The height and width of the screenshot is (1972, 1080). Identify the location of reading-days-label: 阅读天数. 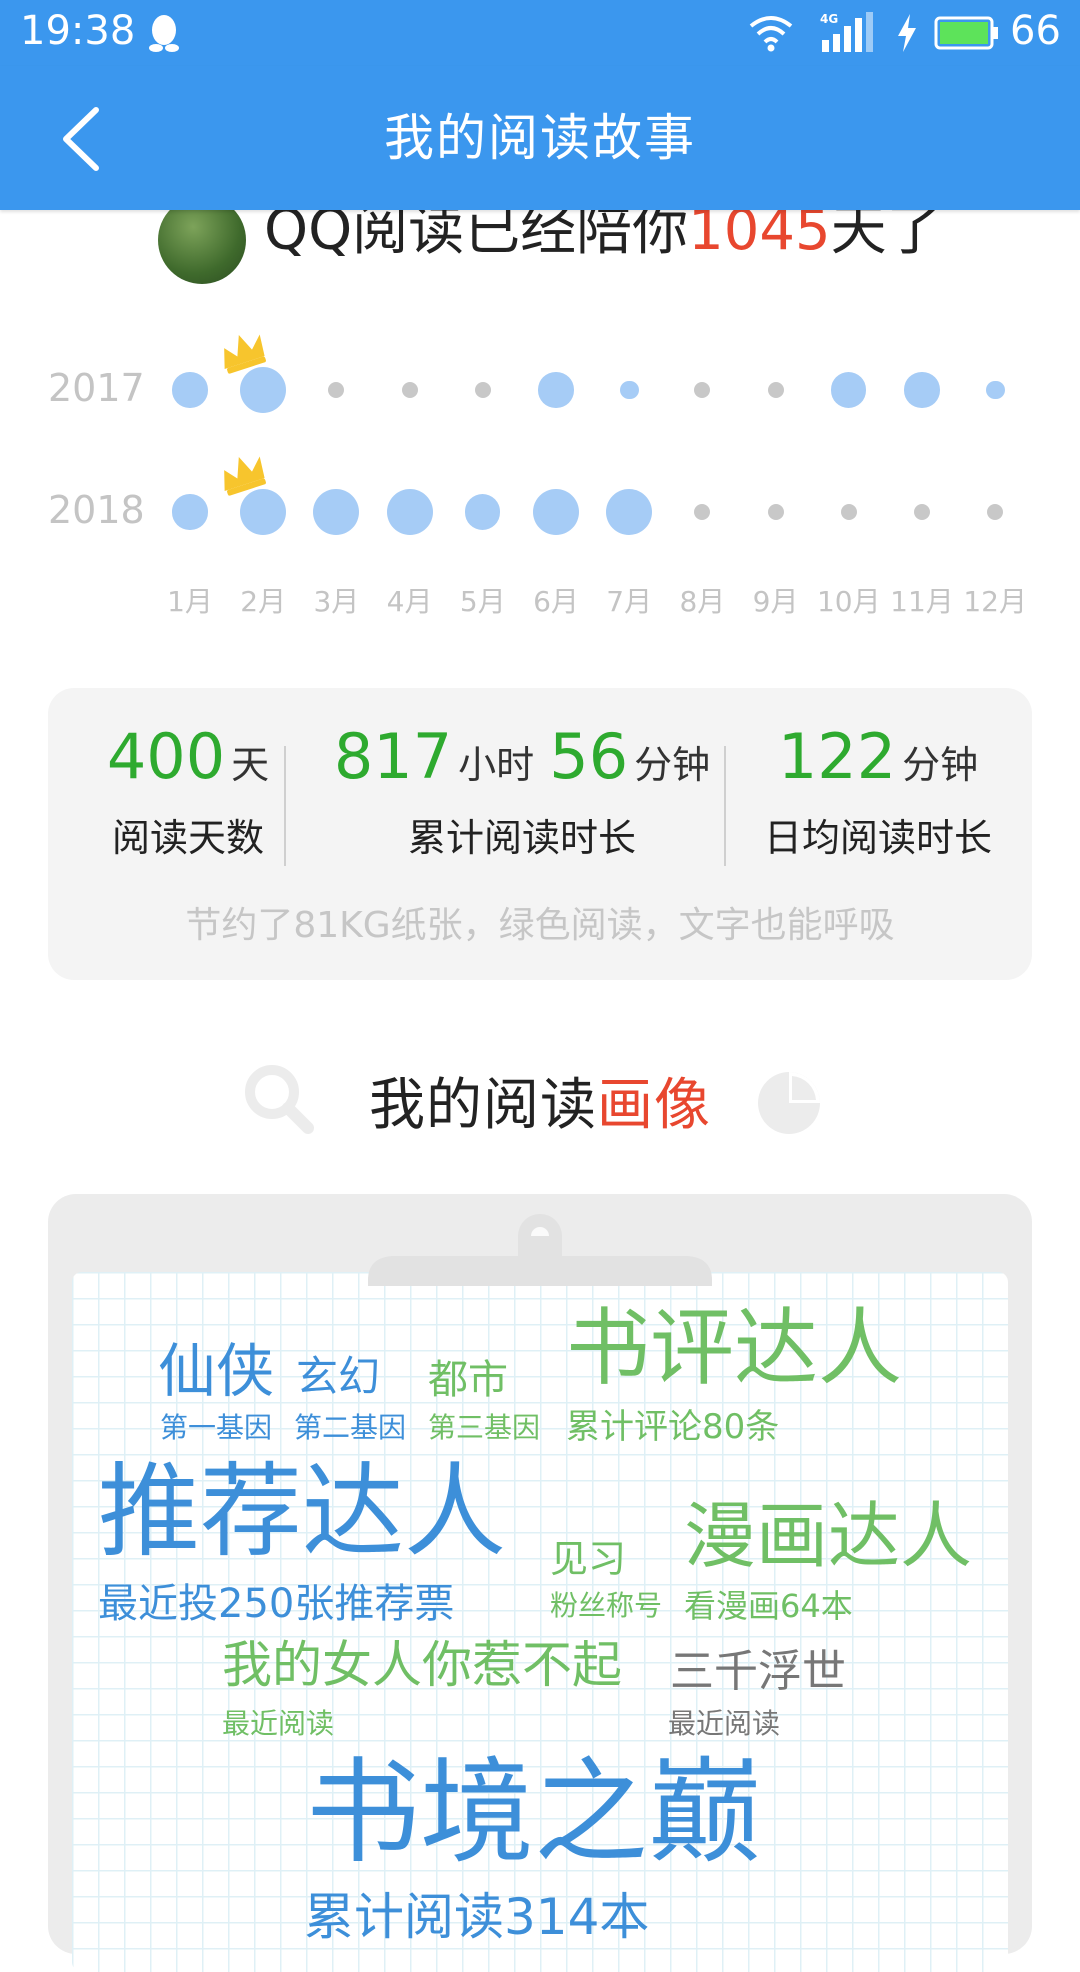
(187, 838).